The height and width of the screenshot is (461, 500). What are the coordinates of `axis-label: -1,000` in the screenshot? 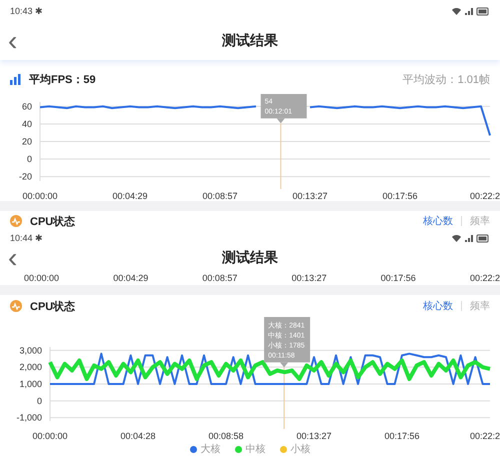 It's located at (29, 417).